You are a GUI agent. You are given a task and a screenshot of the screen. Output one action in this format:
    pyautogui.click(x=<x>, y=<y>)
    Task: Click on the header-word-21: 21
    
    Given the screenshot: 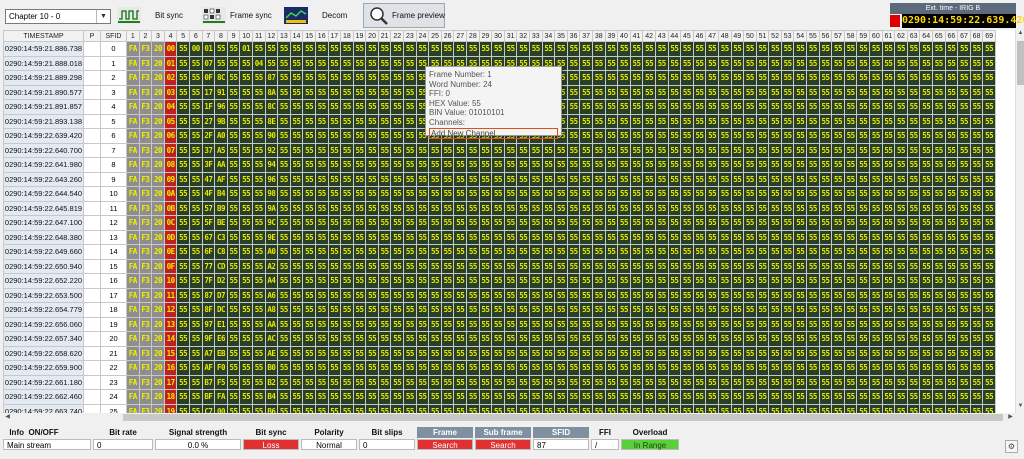 What is the action you would take?
    pyautogui.click(x=384, y=36)
    